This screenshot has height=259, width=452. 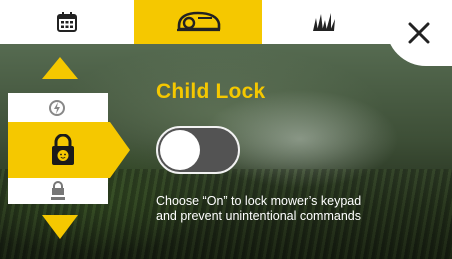 I want to click on calendar-icon, so click(x=66, y=22).